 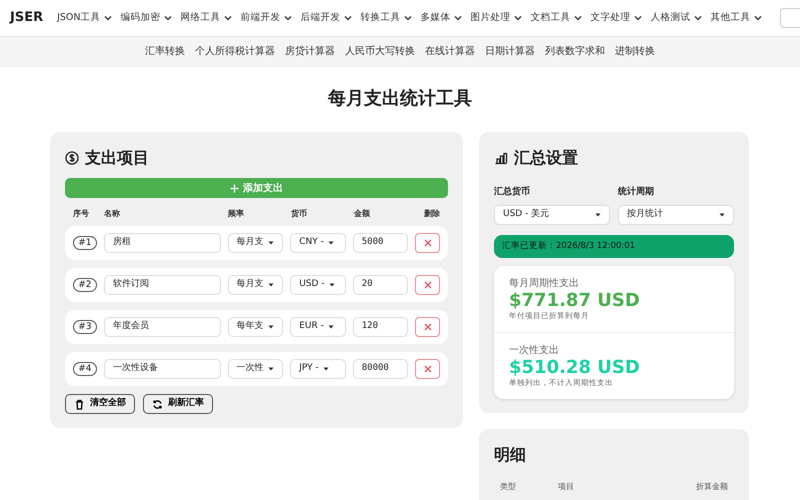 What do you see at coordinates (162, 285) in the screenshot?
I see `name-field: 软件订阅` at bounding box center [162, 285].